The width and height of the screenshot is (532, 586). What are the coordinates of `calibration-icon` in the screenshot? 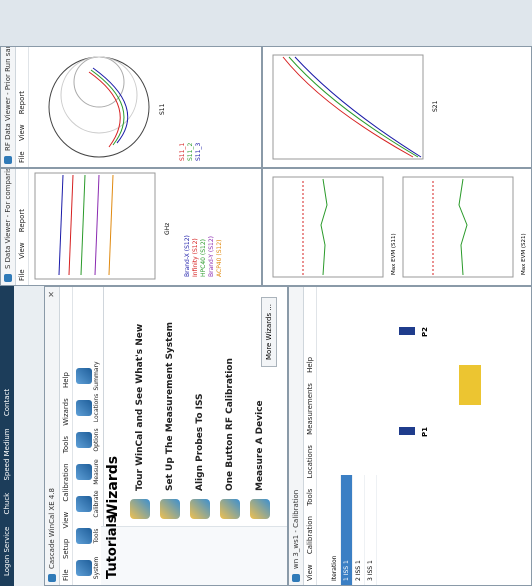 It's located at (230, 509).